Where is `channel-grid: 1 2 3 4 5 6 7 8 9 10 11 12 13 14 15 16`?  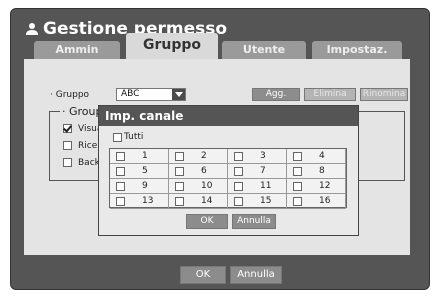 channel-grid: 1 2 3 4 5 6 7 8 9 10 11 12 13 14 15 16 is located at coordinates (228, 178).